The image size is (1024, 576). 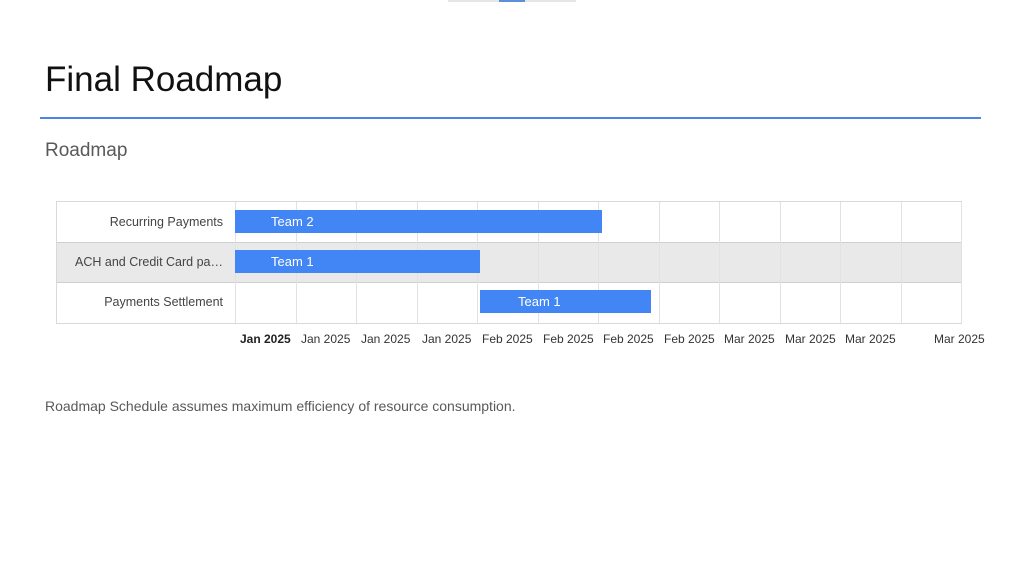 I want to click on gantt-row-label: Recurring Payments, so click(x=166, y=222).